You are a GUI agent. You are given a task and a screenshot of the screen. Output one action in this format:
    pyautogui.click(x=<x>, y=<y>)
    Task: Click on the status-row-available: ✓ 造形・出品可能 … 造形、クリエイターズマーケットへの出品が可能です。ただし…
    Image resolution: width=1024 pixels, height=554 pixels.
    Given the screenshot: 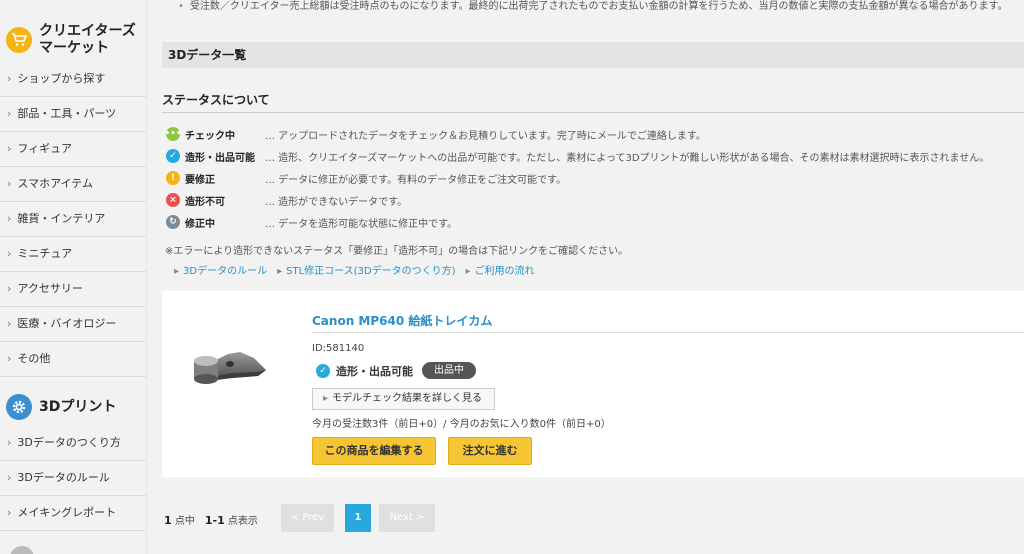 What is the action you would take?
    pyautogui.click(x=577, y=156)
    